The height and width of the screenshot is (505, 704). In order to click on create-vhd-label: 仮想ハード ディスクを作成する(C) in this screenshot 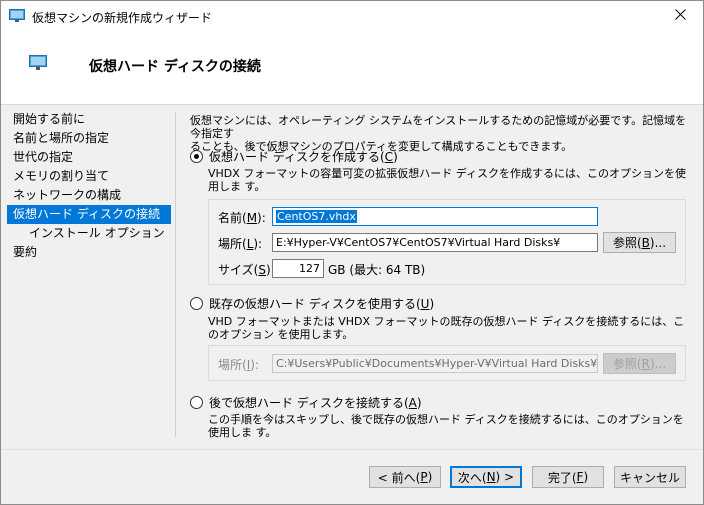, I will do `click(303, 157)`.